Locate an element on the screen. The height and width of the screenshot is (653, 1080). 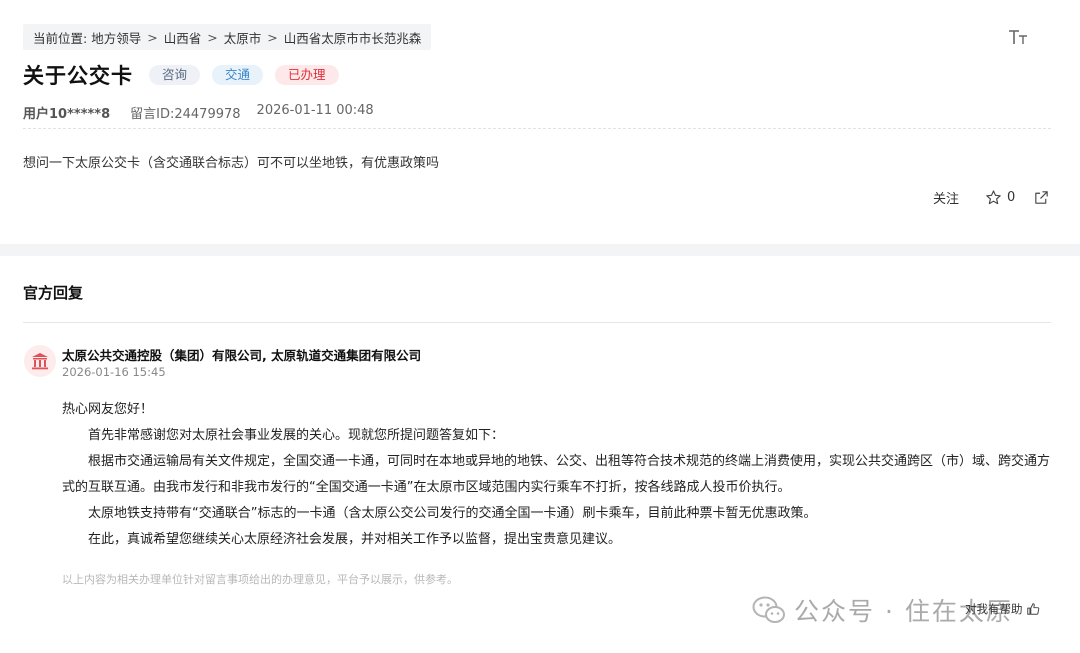
government-building-icon is located at coordinates (40, 361).